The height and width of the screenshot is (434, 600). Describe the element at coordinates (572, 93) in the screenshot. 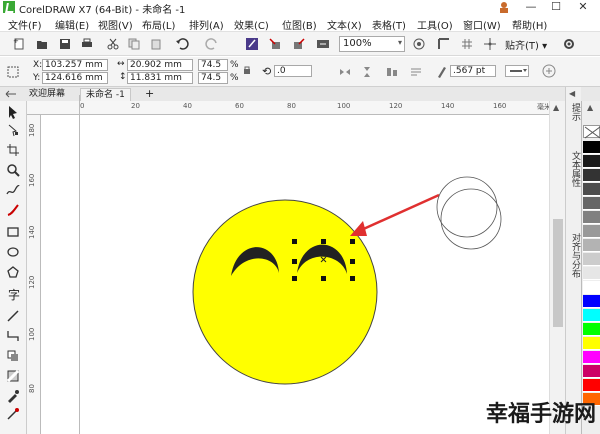

I see `docker-collapse-icon: ◀` at that location.